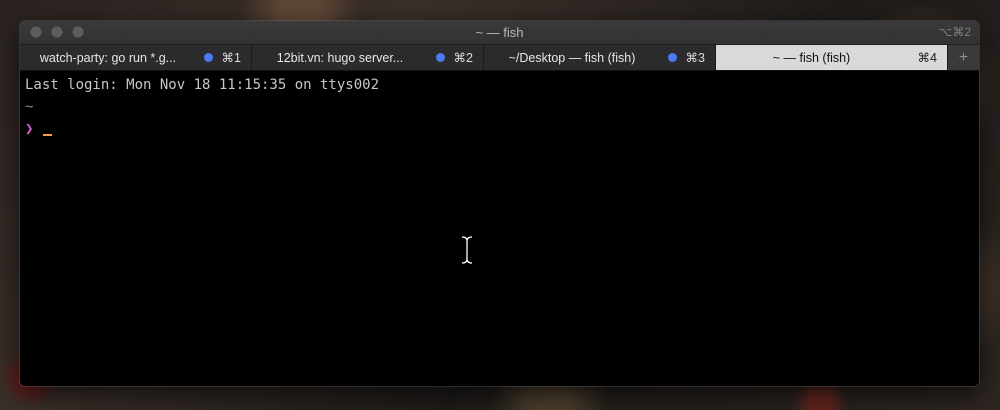 Image resolution: width=1000 pixels, height=410 pixels. Describe the element at coordinates (463, 58) in the screenshot. I see `tab-shortcut: ⌘2` at that location.